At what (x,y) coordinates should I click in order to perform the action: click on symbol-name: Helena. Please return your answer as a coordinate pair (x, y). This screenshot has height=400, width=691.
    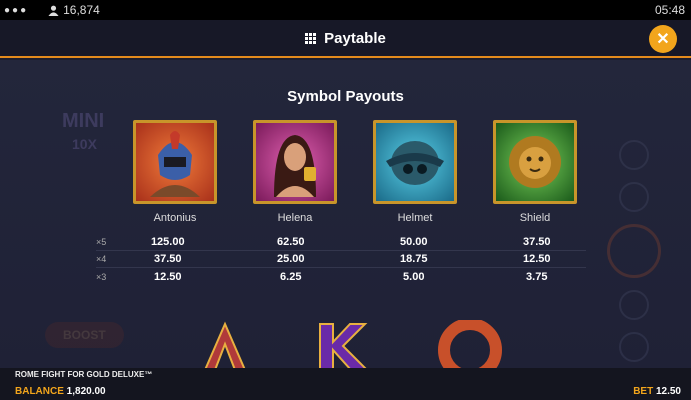
    Looking at the image, I should click on (295, 218).